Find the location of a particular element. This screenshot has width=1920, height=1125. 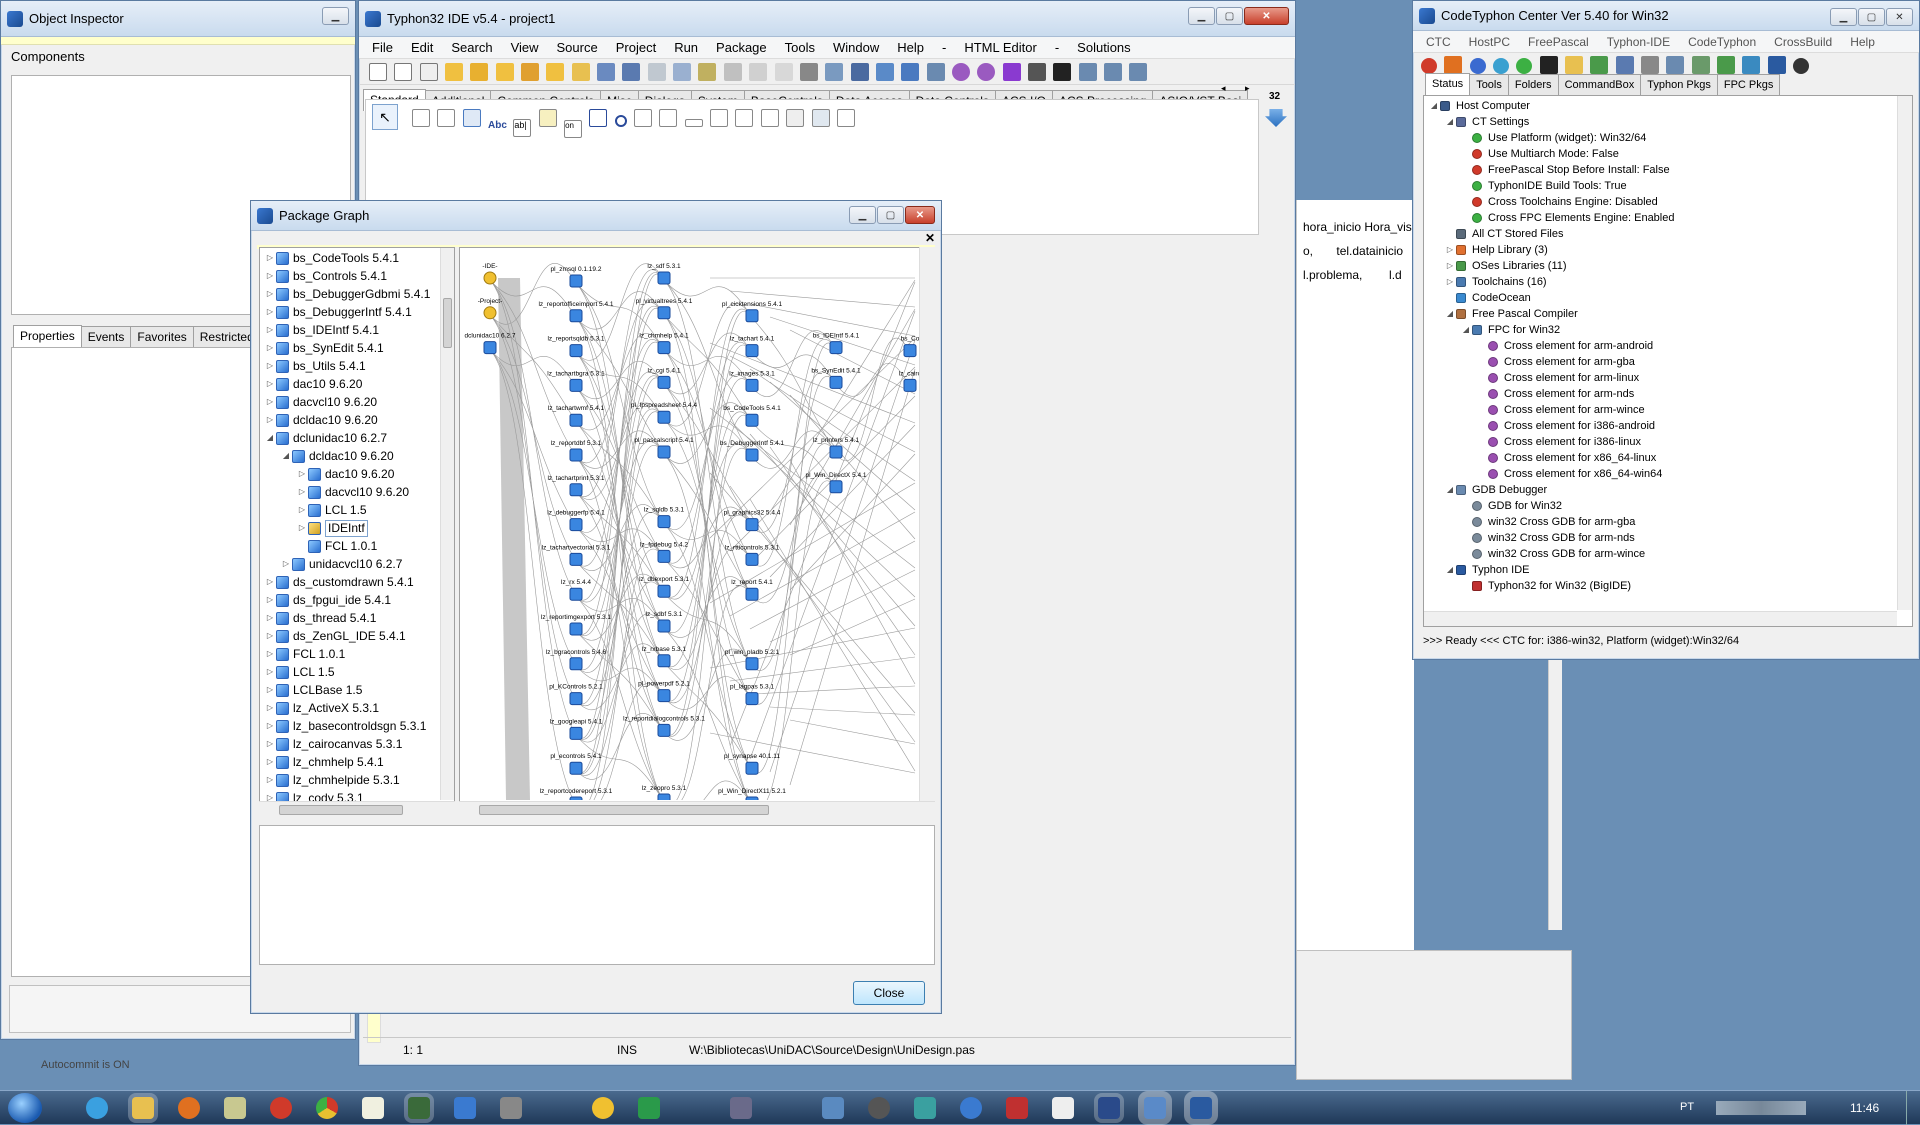

power-icon is located at coordinates (1801, 66).